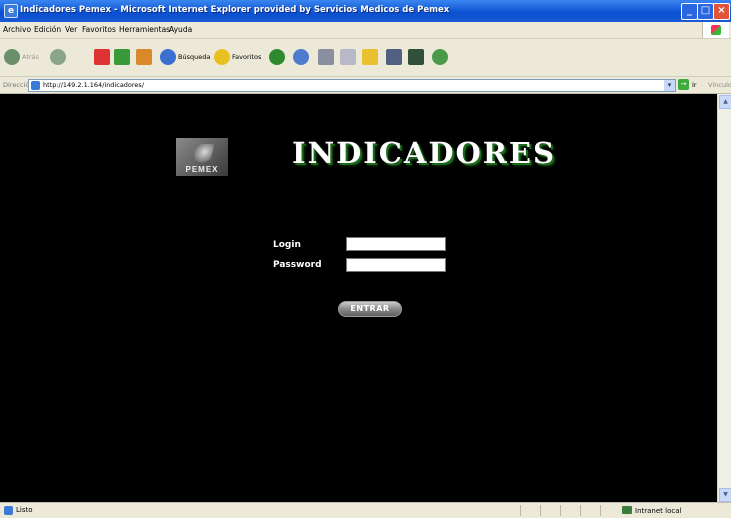  Describe the element at coordinates (144, 29) in the screenshot. I see `menu-herramientas: Herramientas` at that location.